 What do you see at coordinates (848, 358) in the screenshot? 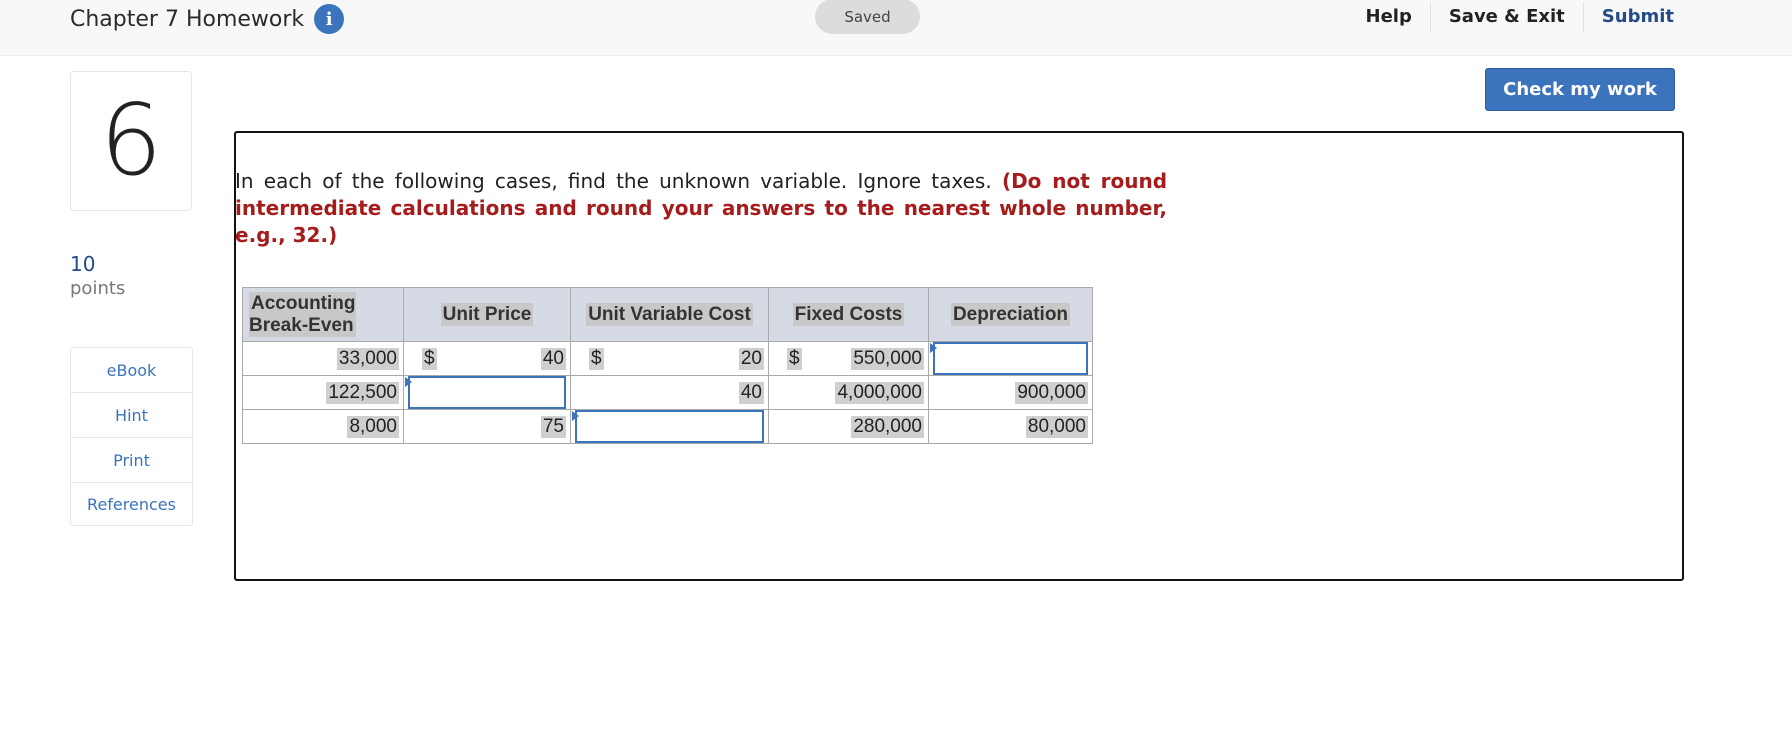
I see `fixed-costs-cell: $550,000` at bounding box center [848, 358].